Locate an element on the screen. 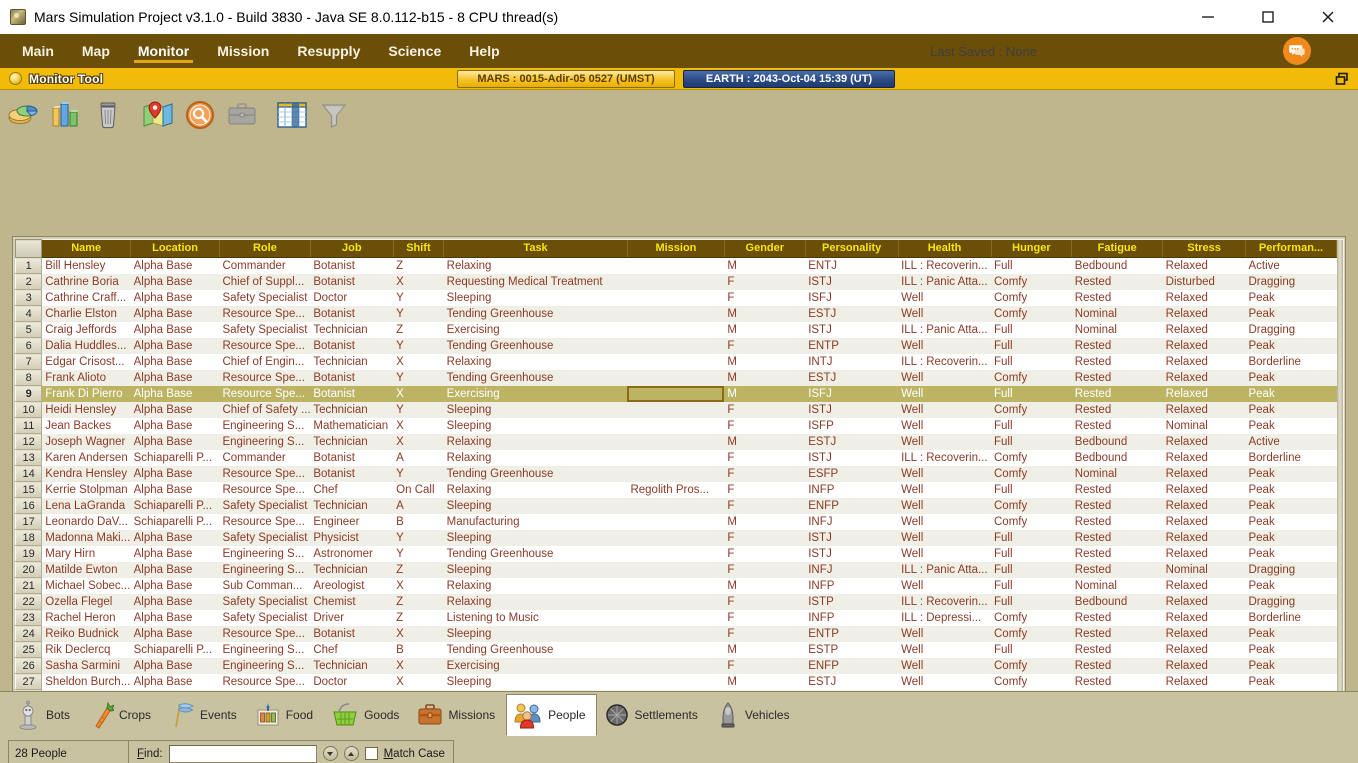 The width and height of the screenshot is (1358, 763). cell-personality: ENFP is located at coordinates (852, 505).